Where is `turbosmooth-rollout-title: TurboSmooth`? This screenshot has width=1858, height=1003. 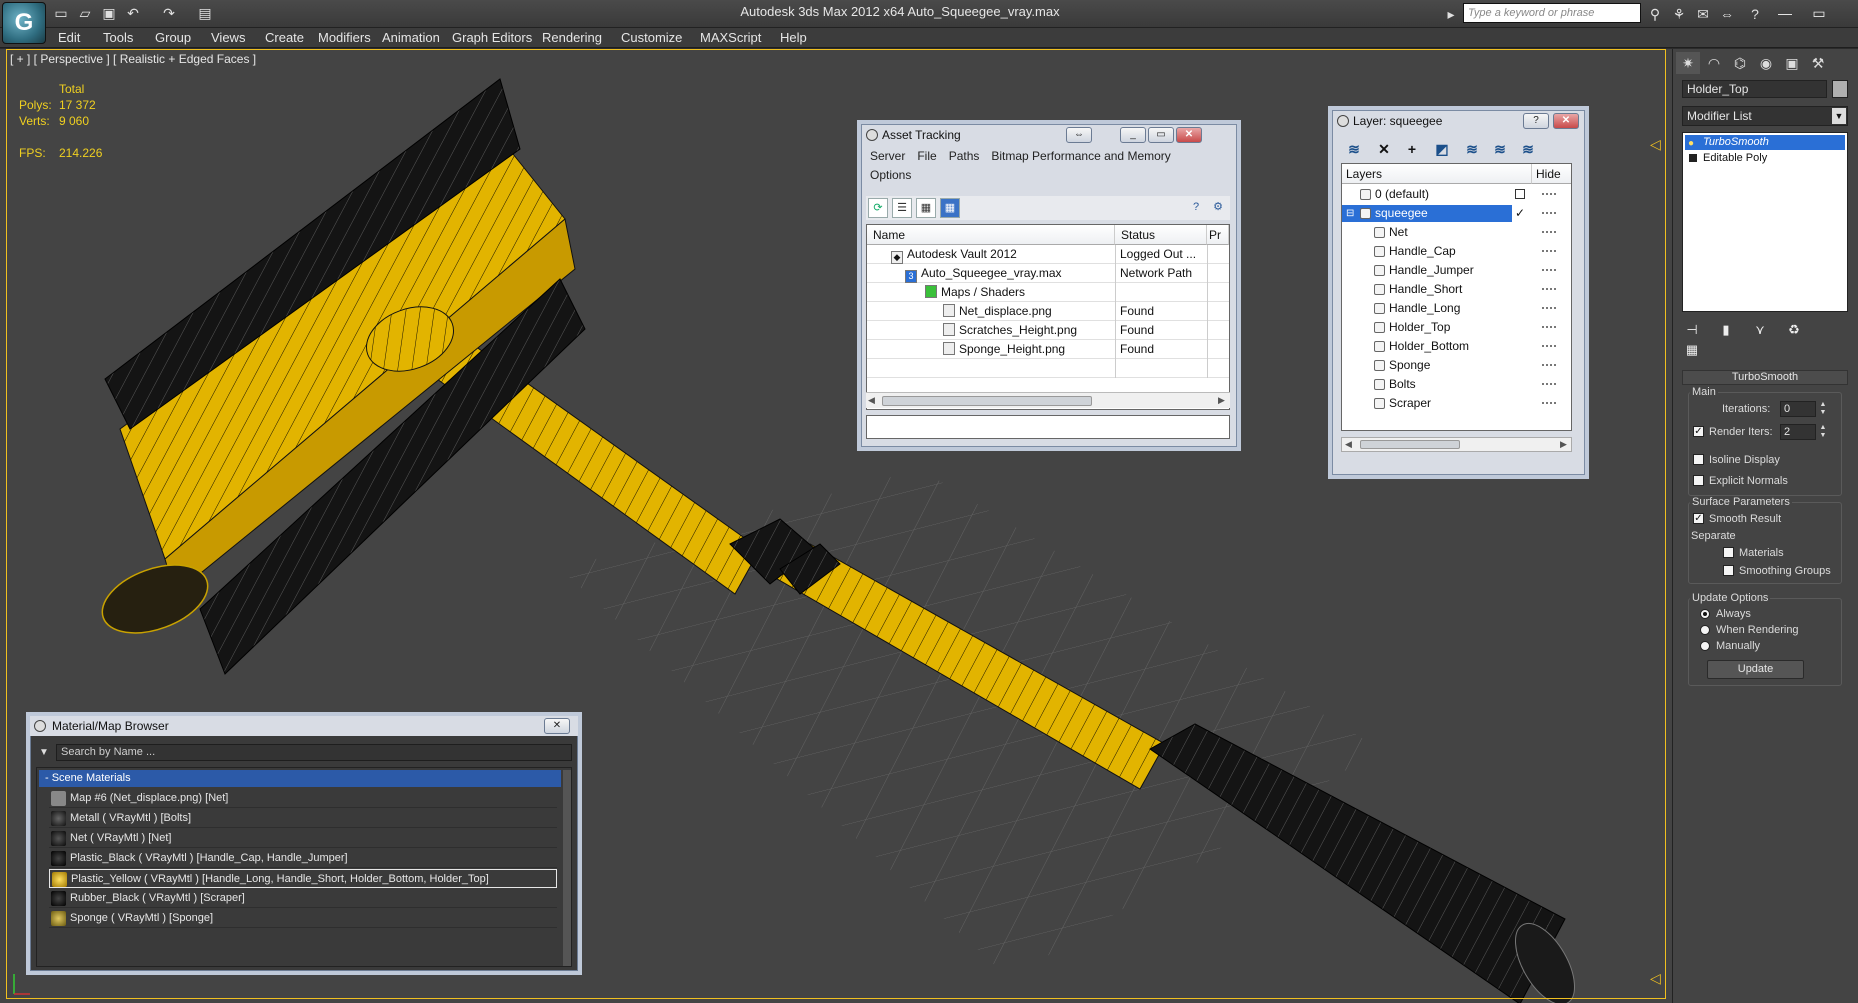 turbosmooth-rollout-title: TurboSmooth is located at coordinates (1765, 377).